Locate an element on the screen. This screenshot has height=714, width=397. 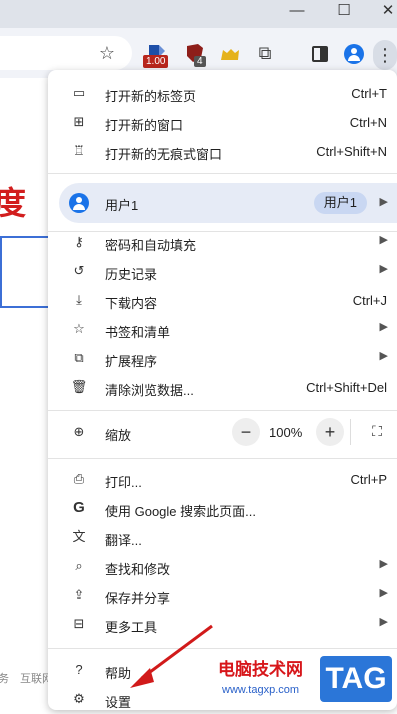
menu-item-label: 扩展程序 is located at coordinates (131, 361).